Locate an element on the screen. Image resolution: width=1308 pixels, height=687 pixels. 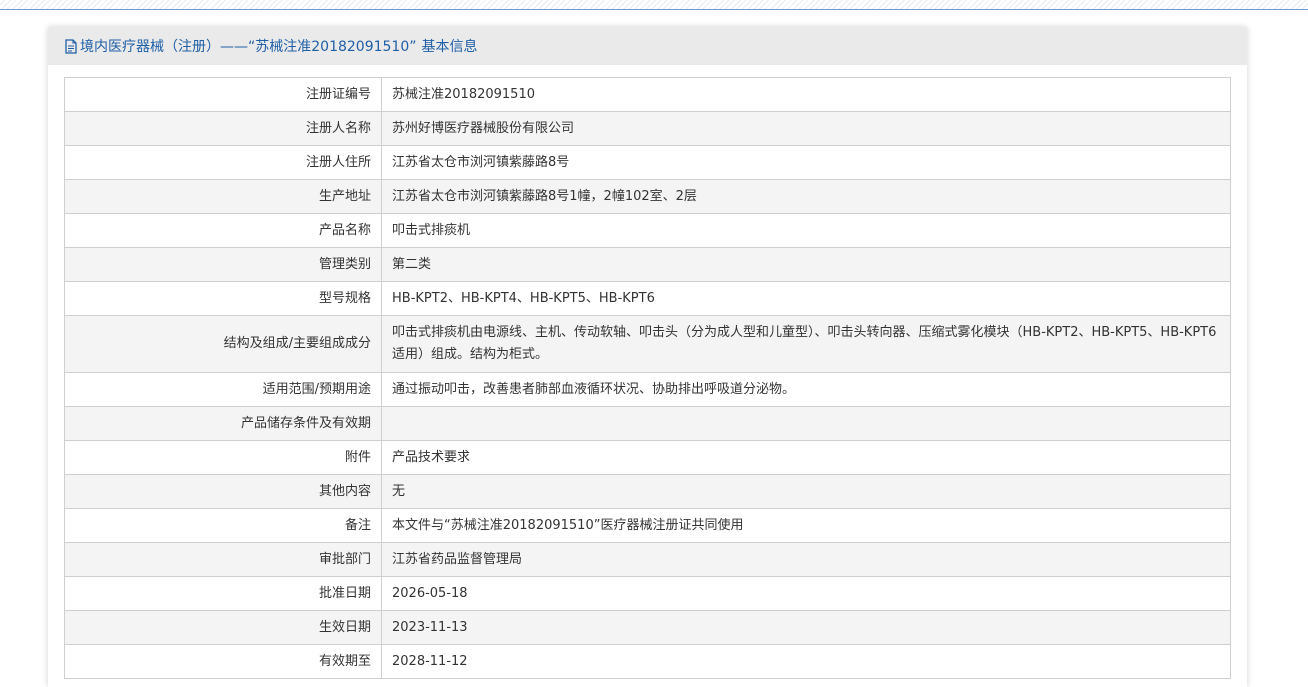
row-value: 江苏省太仓市浏河镇紫藤路8号1幢，2幢102室、2层 is located at coordinates (806, 196).